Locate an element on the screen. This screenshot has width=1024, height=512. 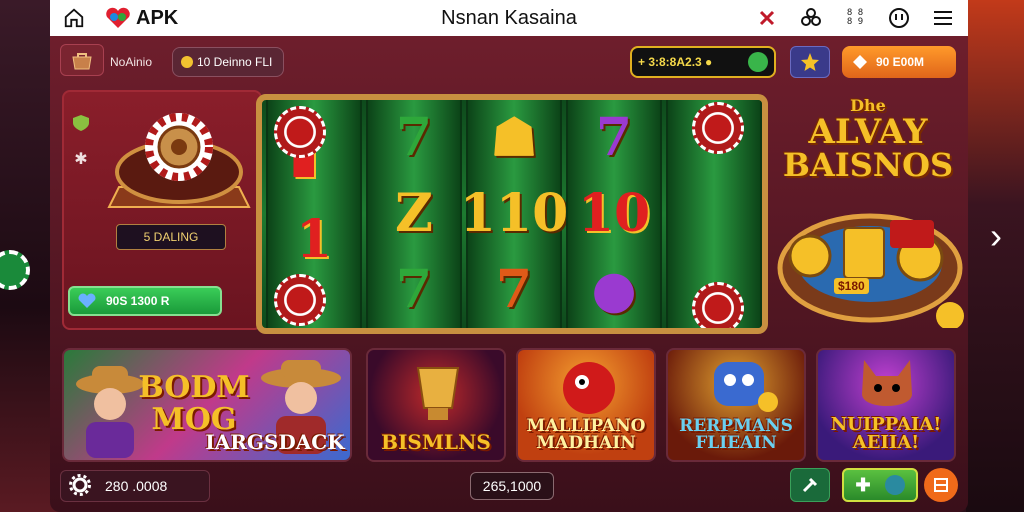
star-outline-icon: ✱ is located at coordinates (81, 159).